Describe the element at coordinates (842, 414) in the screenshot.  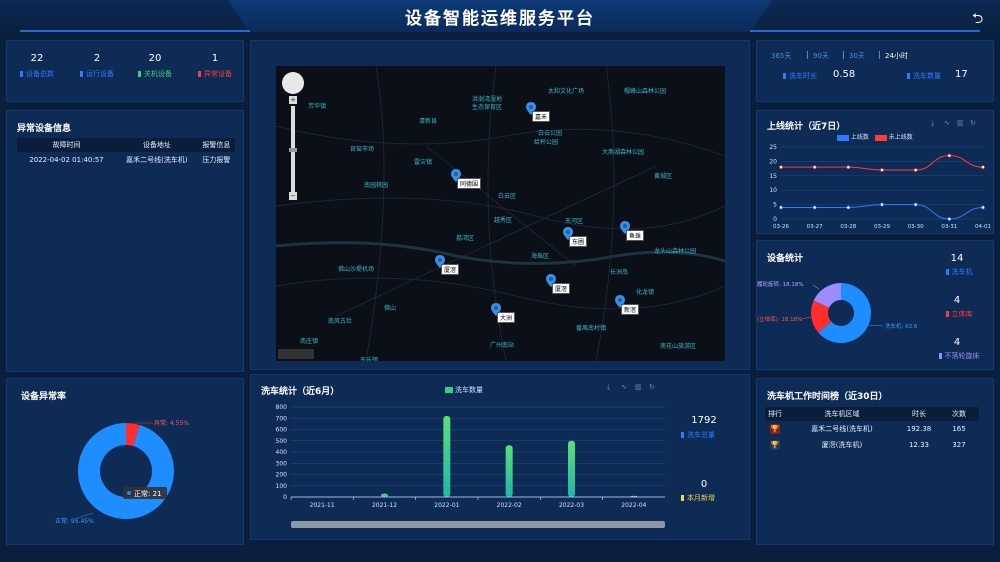
I see `table-header: 洗车机区域` at that location.